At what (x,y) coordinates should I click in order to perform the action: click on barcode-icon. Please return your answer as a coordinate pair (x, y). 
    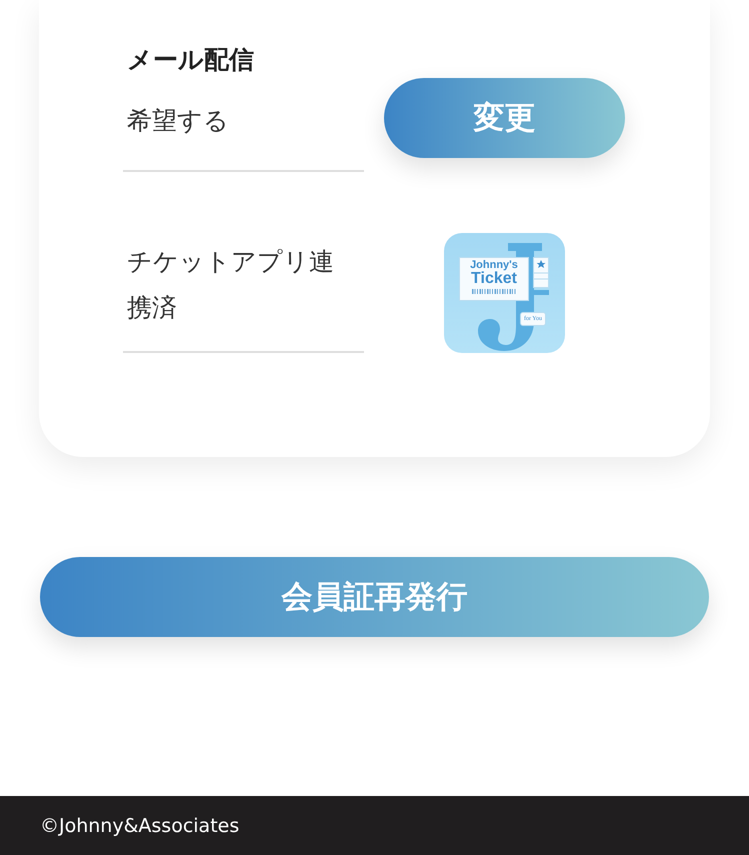
    Looking at the image, I should click on (494, 291).